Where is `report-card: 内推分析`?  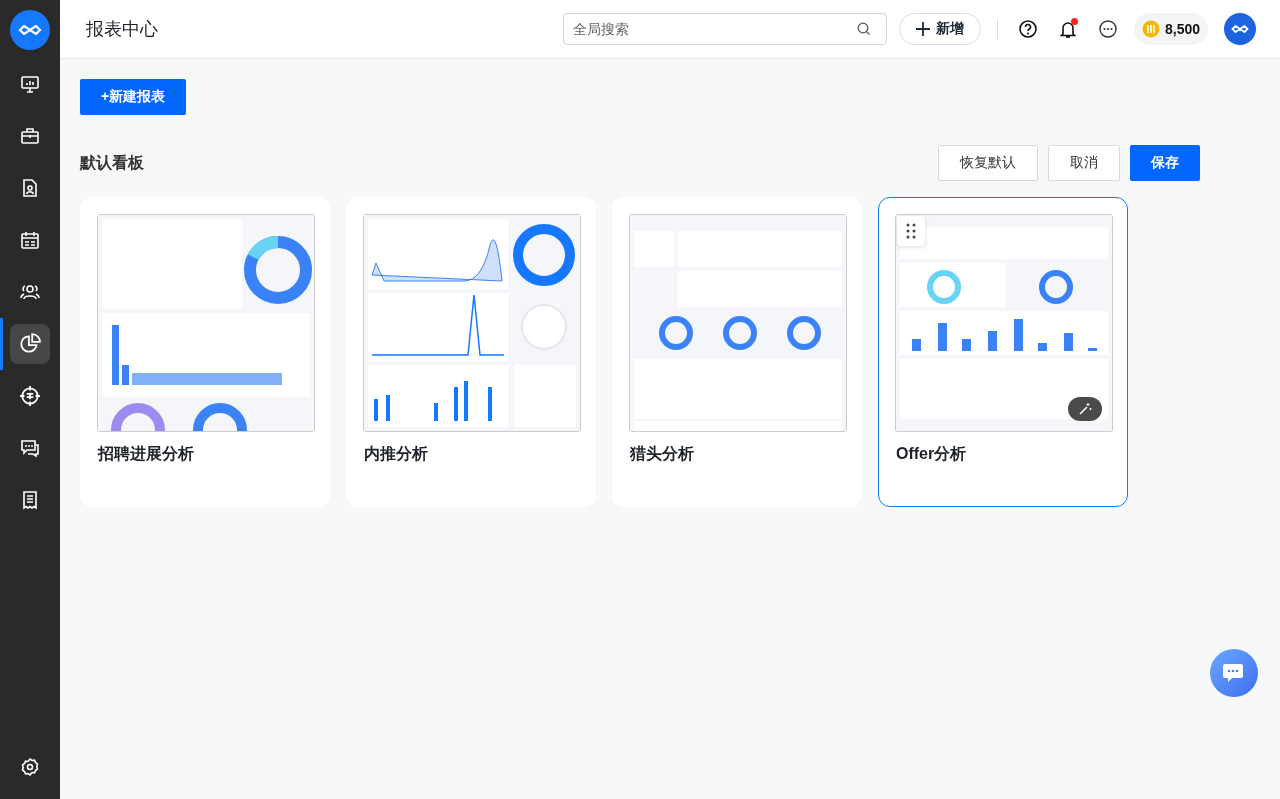
report-card: 内推分析 is located at coordinates (471, 352).